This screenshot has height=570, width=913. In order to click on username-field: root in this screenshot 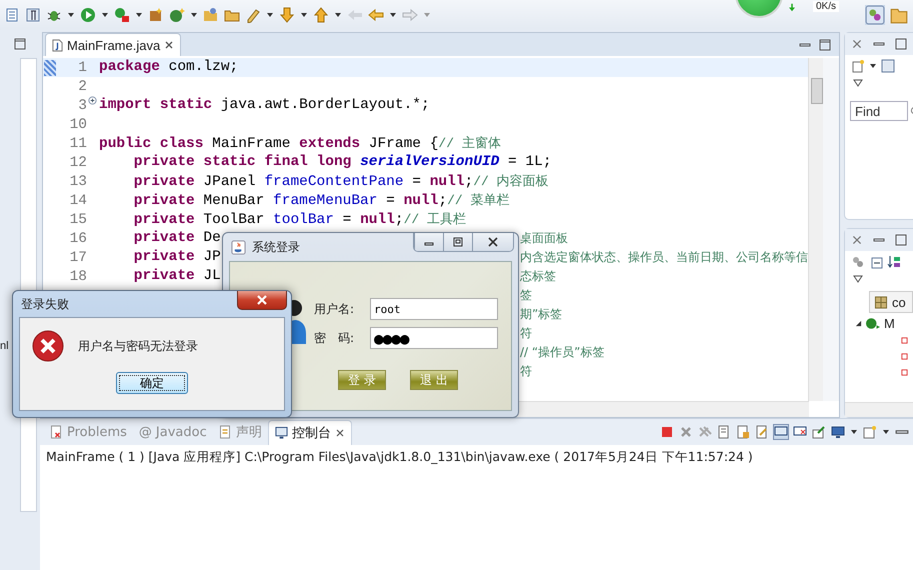, I will do `click(434, 309)`.